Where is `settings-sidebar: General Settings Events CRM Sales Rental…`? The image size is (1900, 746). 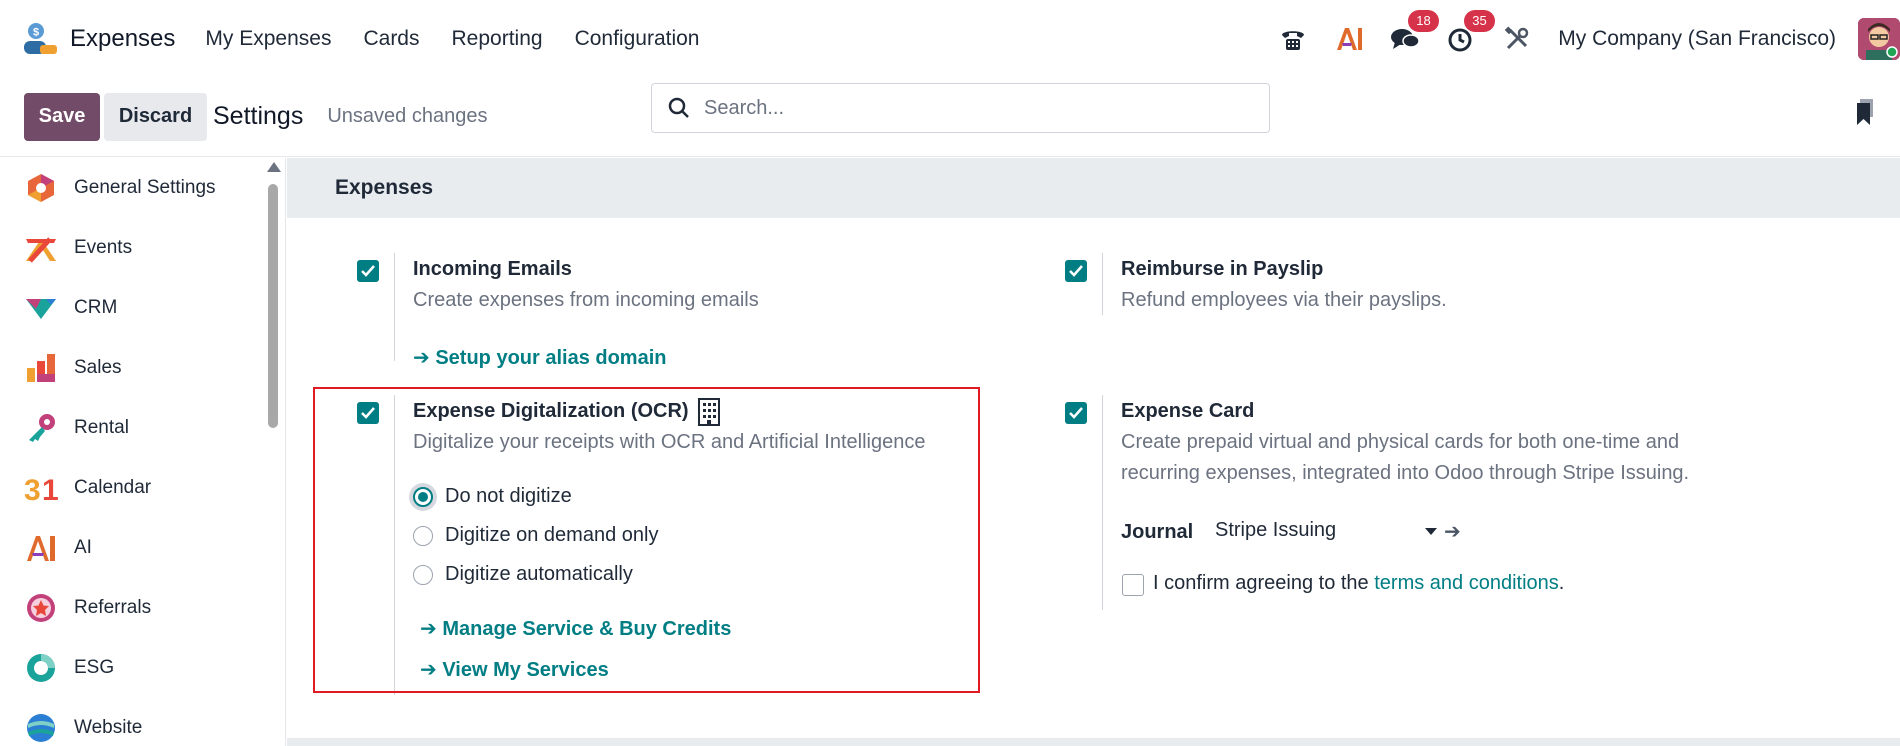 settings-sidebar: General Settings Events CRM Sales Rental… is located at coordinates (143, 452).